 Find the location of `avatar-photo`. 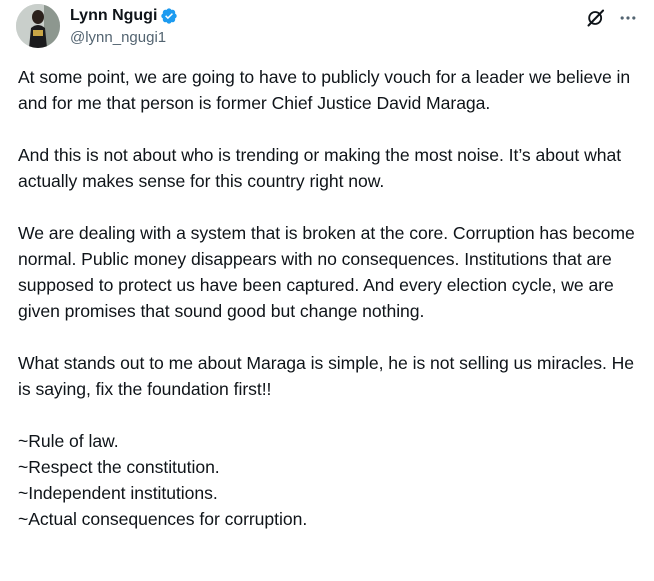

avatar-photo is located at coordinates (38, 26).